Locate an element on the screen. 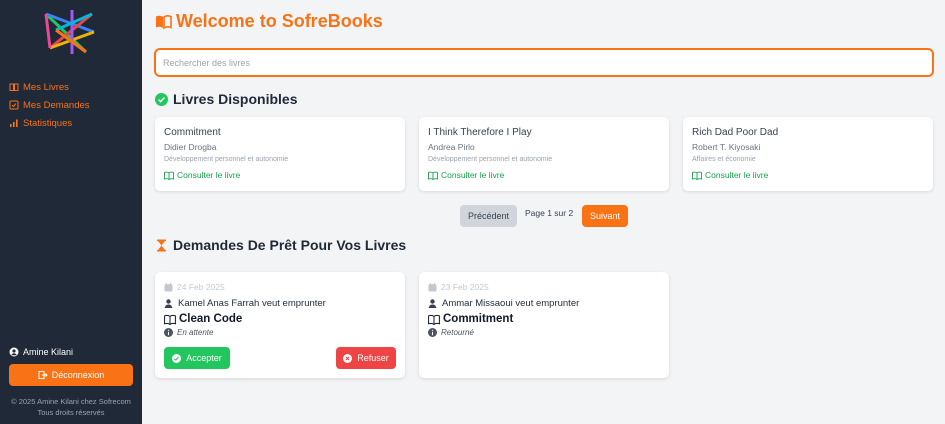  requester: Kamel Anas Farrah veut emprunter is located at coordinates (280, 303).